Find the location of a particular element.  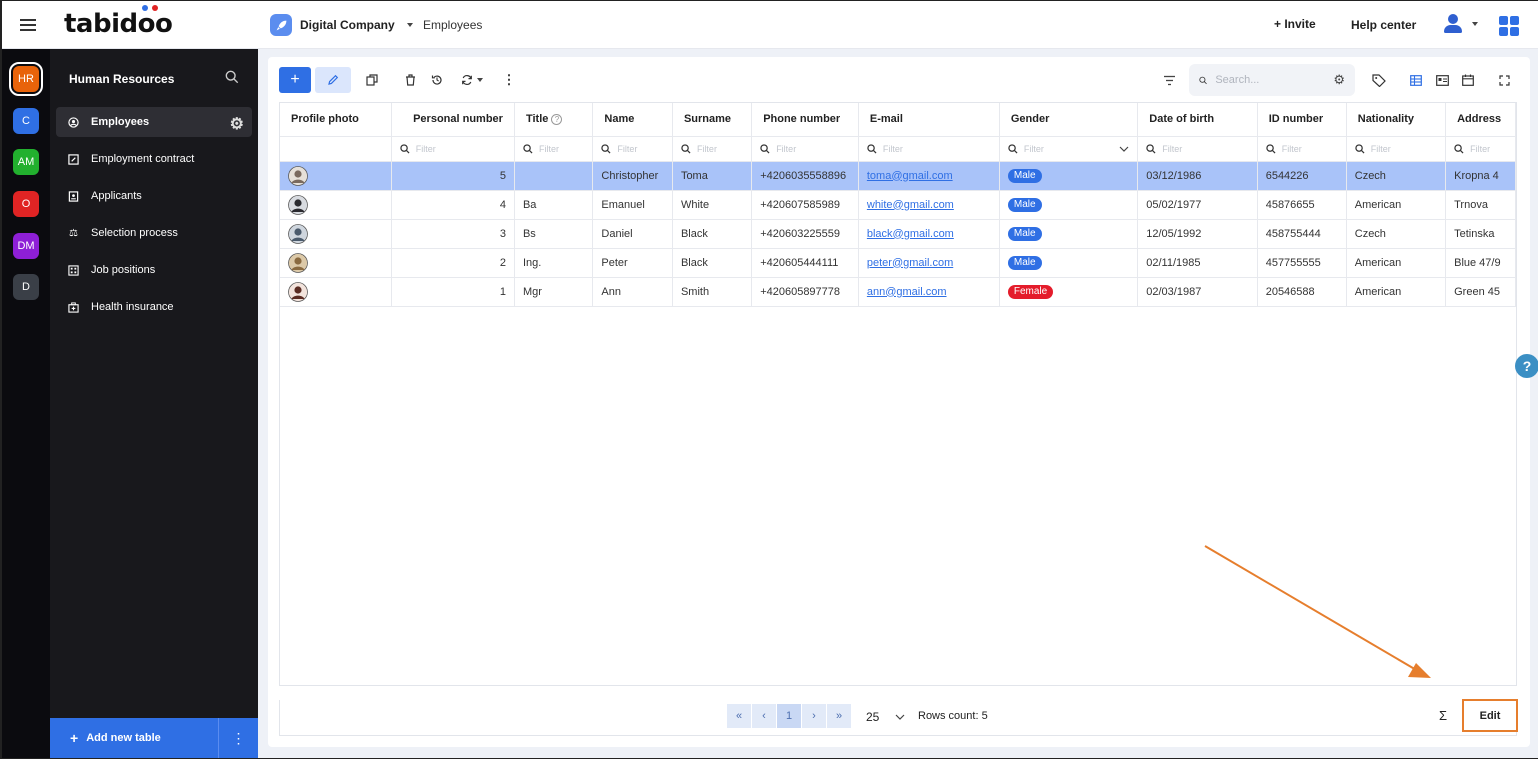

sum-icon: Σ is located at coordinates (1443, 715).